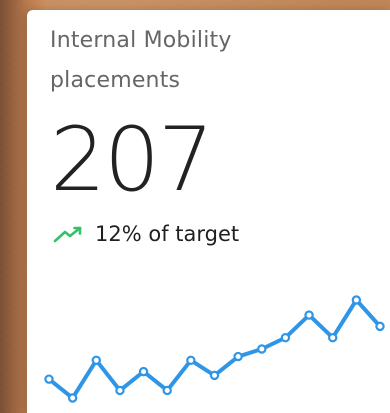 The width and height of the screenshot is (390, 413). What do you see at coordinates (70, 234) in the screenshot?
I see `trending-up-icon` at bounding box center [70, 234].